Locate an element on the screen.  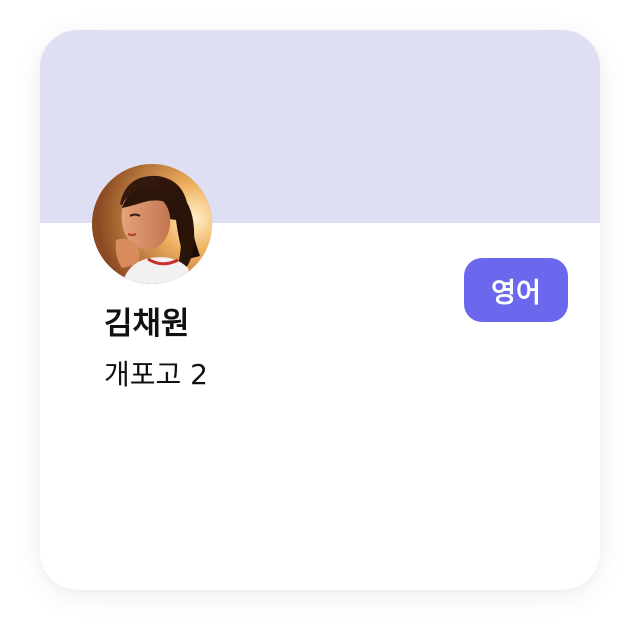
school-grade: 개포고 2 is located at coordinates (156, 374).